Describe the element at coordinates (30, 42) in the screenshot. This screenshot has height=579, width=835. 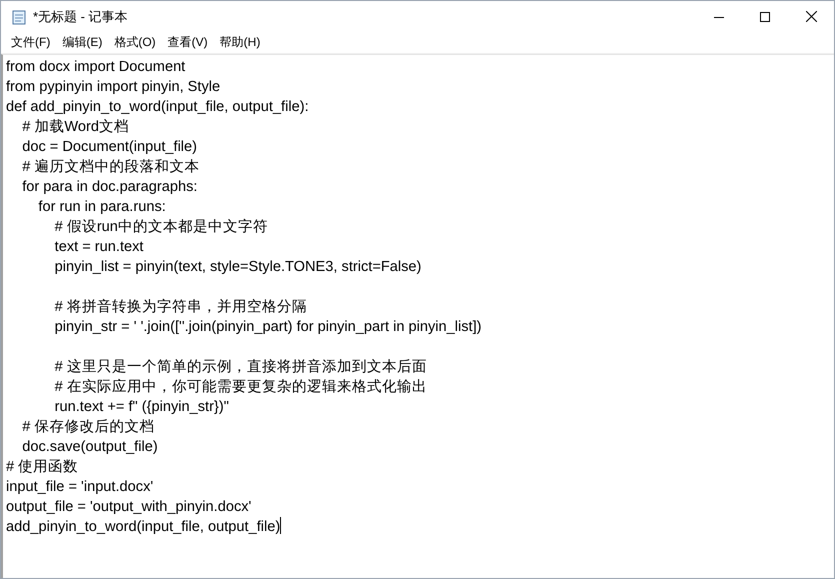
I see `menu-item: 文件(F)` at that location.